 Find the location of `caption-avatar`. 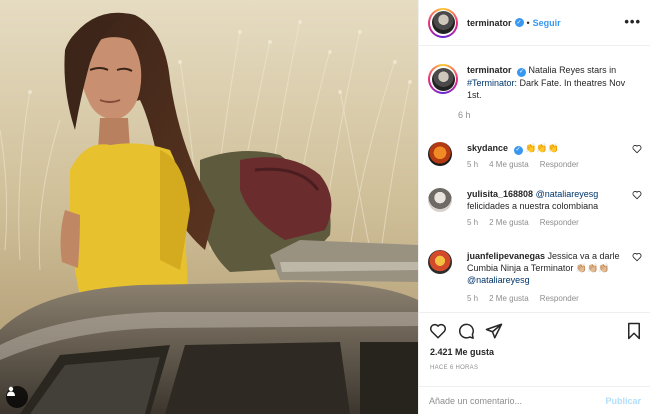

caption-avatar is located at coordinates (443, 79).